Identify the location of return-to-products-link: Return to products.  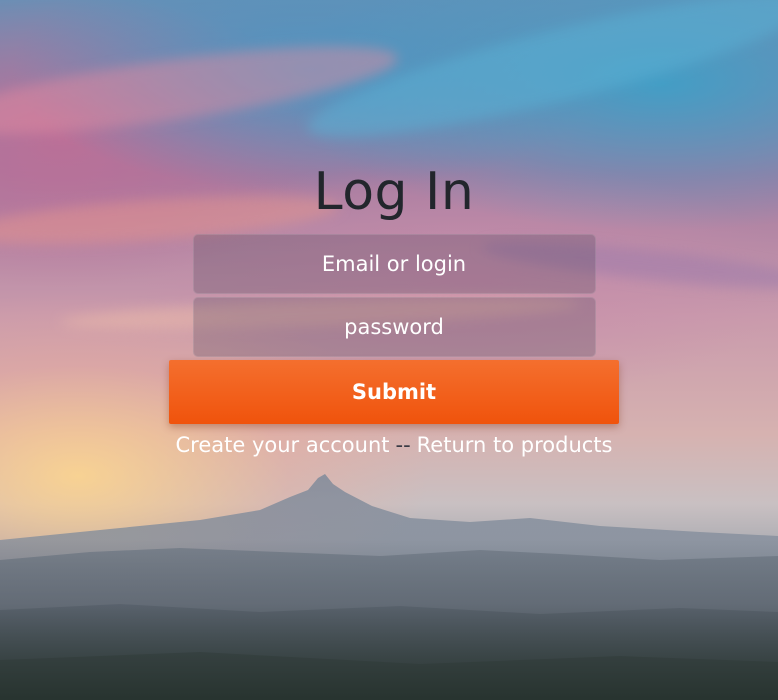
(515, 445).